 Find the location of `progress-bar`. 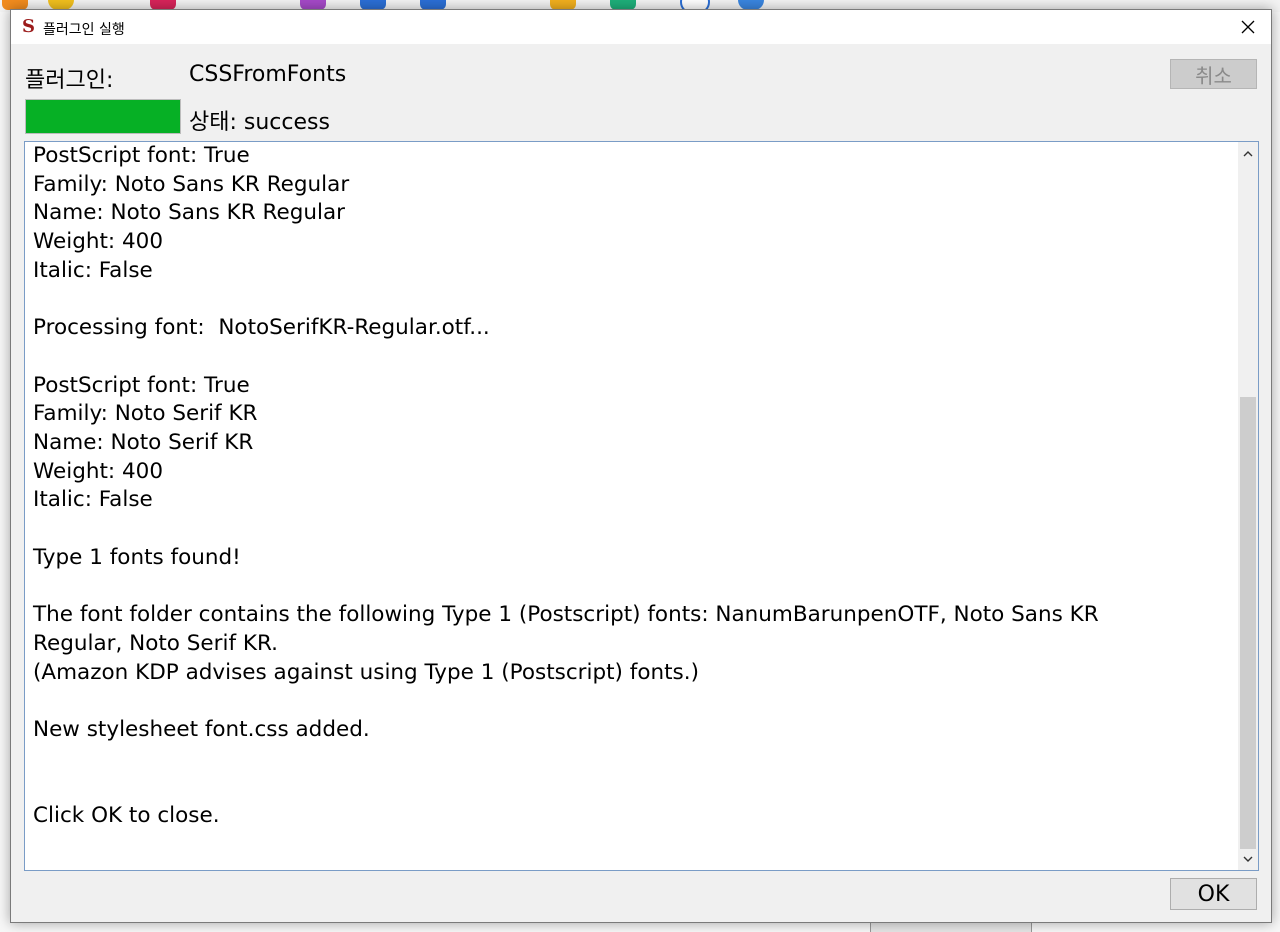

progress-bar is located at coordinates (103, 116).